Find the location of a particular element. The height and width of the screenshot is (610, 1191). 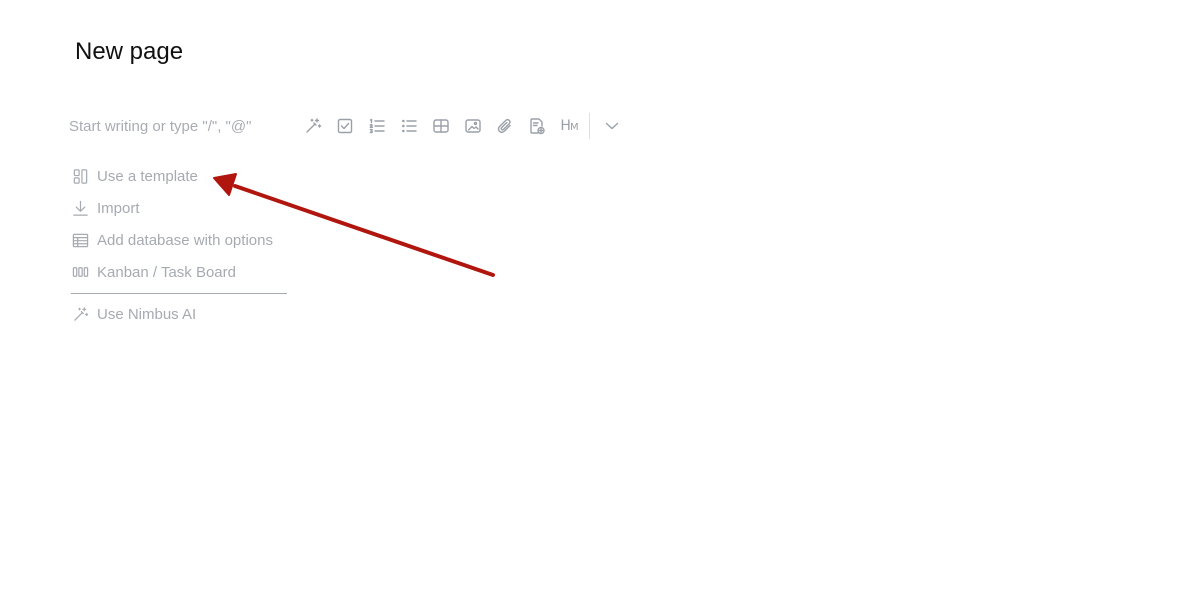

import-icon is located at coordinates (80, 208).